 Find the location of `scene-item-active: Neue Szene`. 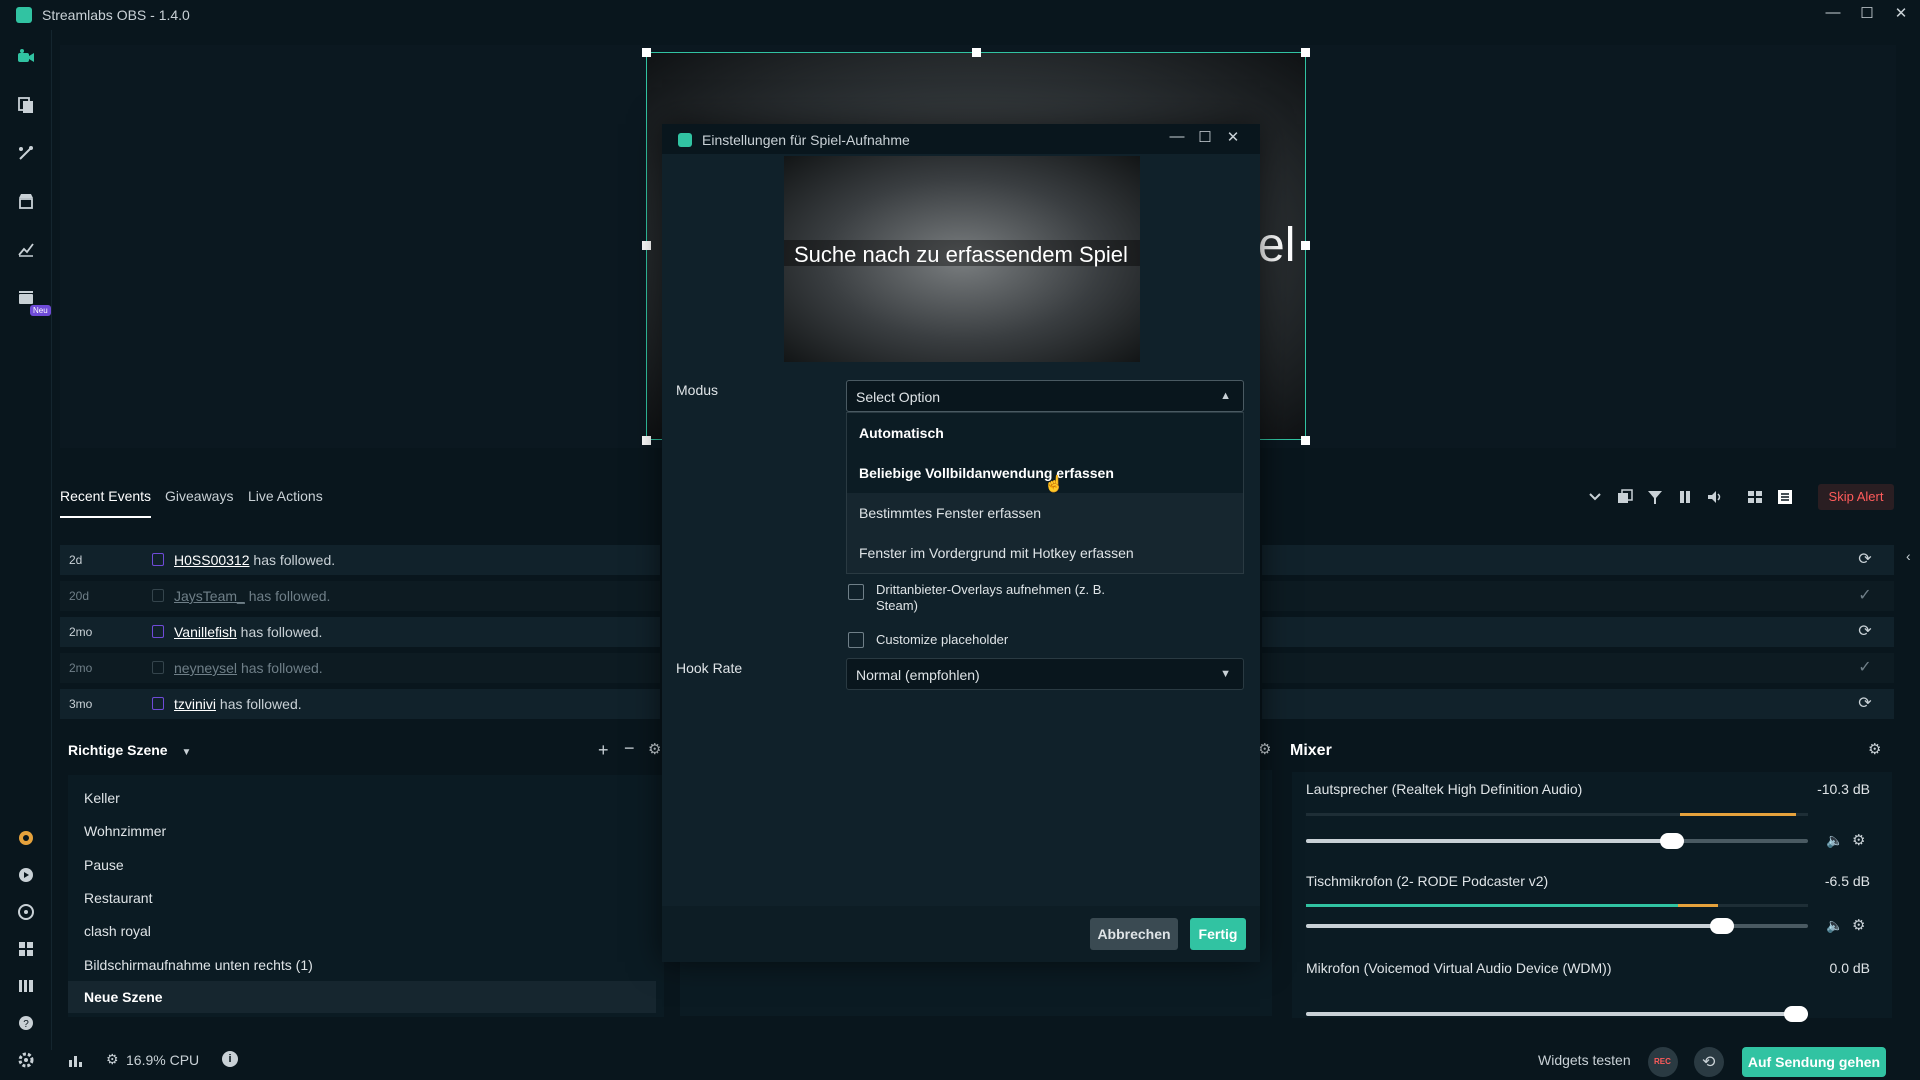

scene-item-active: Neue Szene is located at coordinates (362, 997).